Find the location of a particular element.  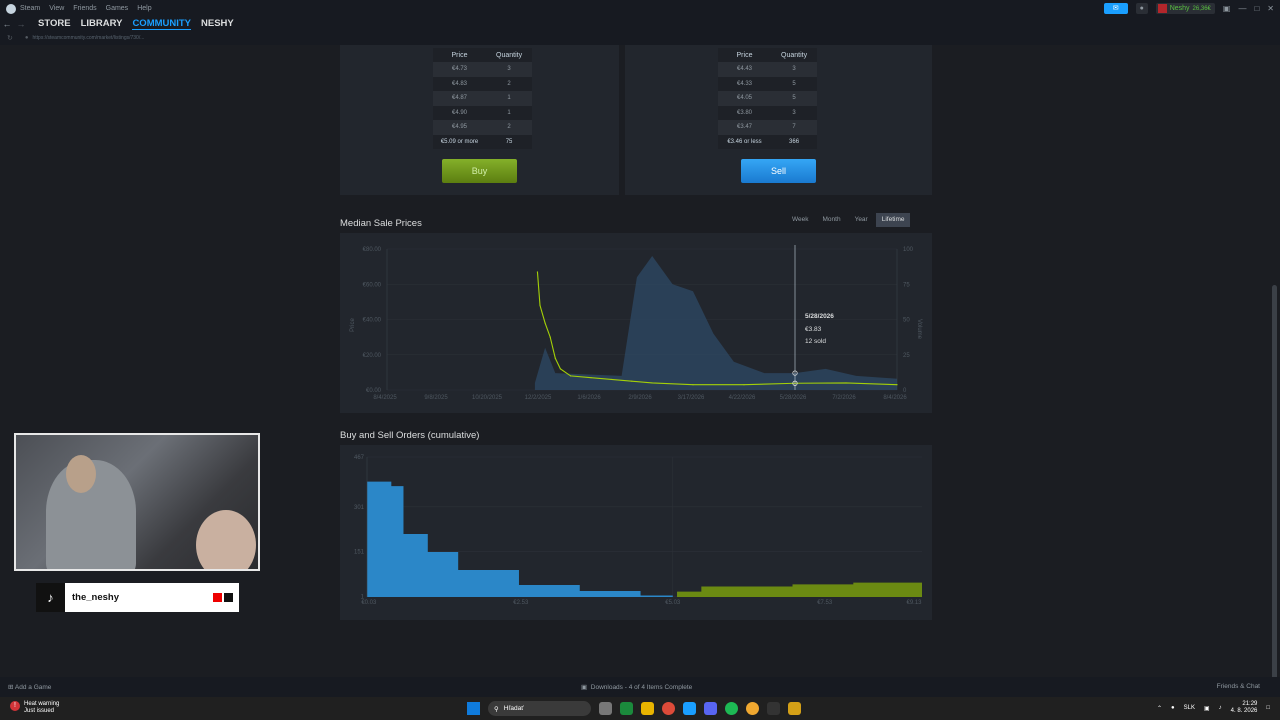

x-tick-label: 5/28/2026 is located at coordinates (793, 398).